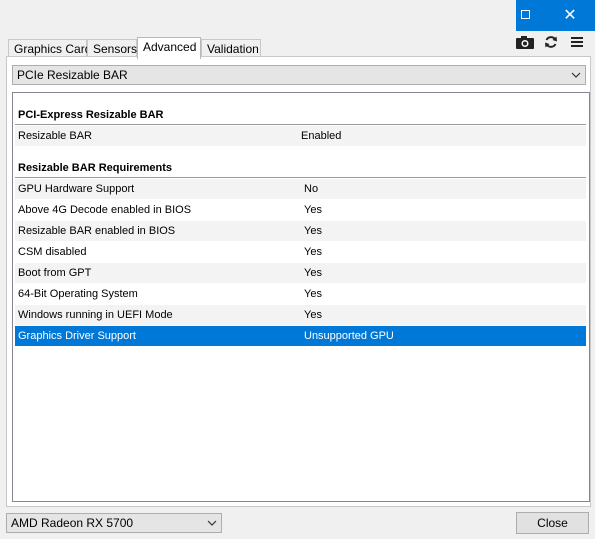 This screenshot has width=595, height=539. What do you see at coordinates (95, 315) in the screenshot?
I see `row-label: Windows running in UEFI Mode` at bounding box center [95, 315].